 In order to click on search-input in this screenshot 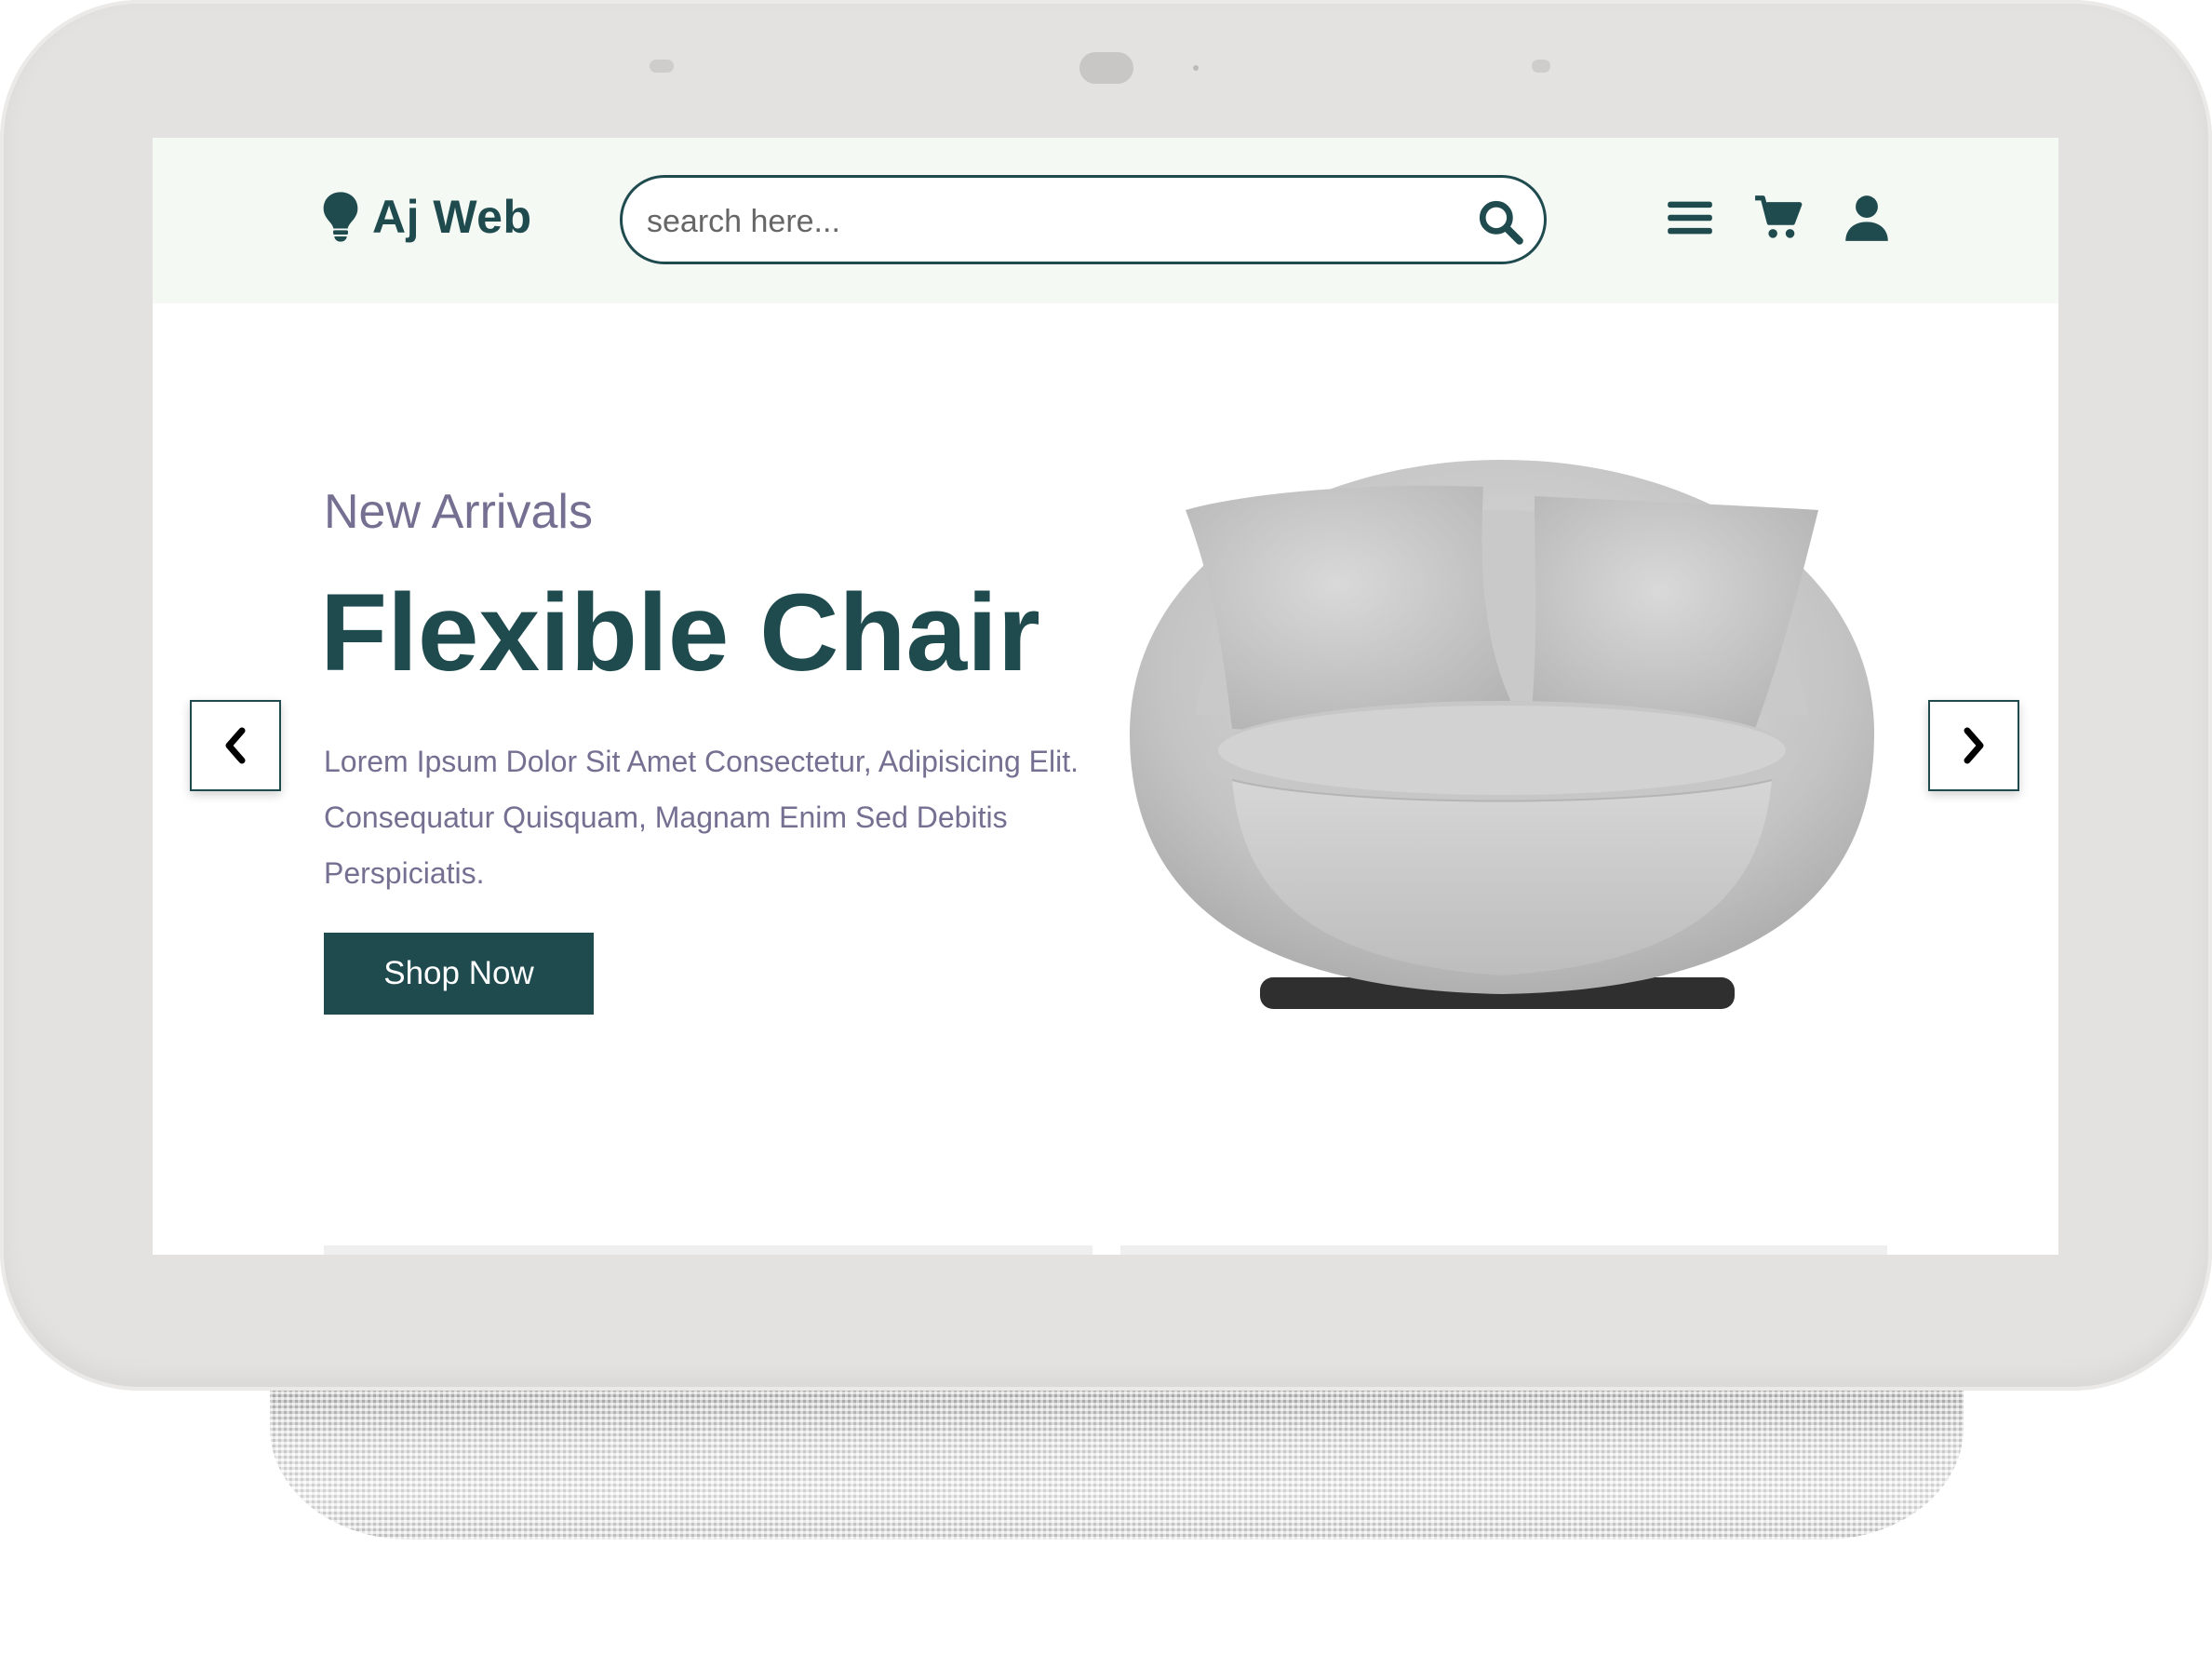, I will do `click(1047, 221)`.